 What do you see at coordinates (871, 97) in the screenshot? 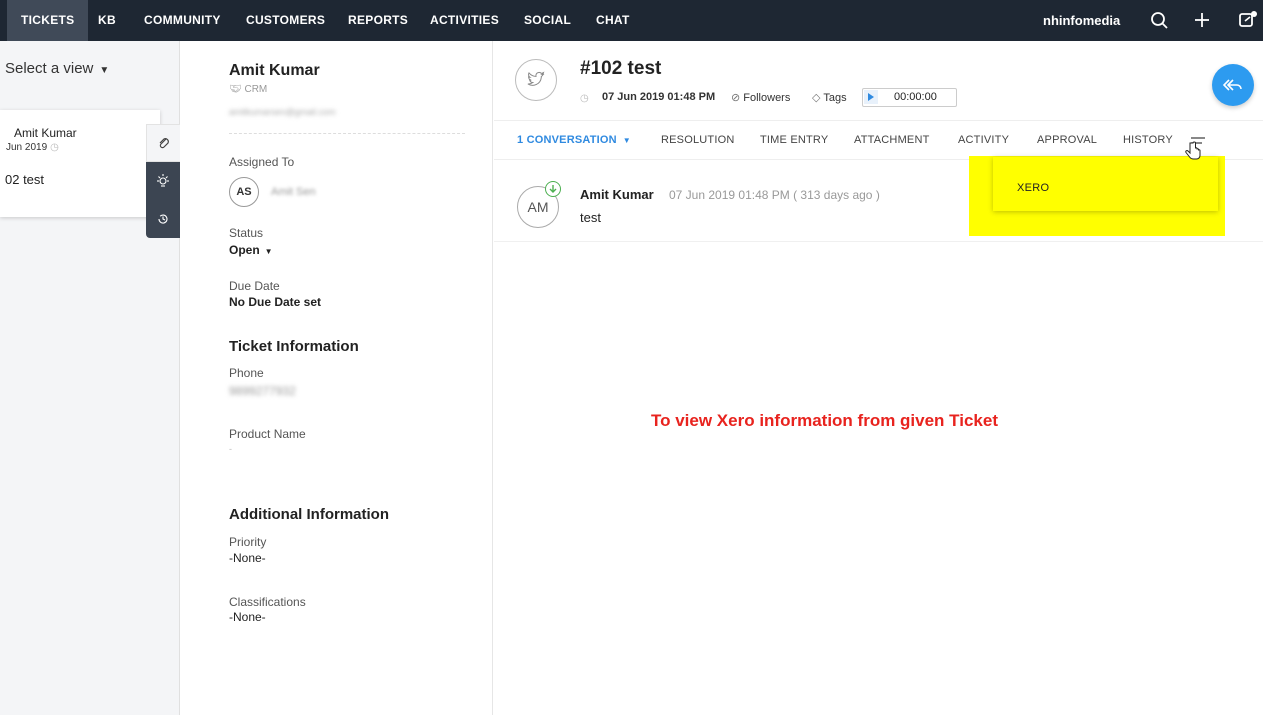
I see `play-icon` at bounding box center [871, 97].